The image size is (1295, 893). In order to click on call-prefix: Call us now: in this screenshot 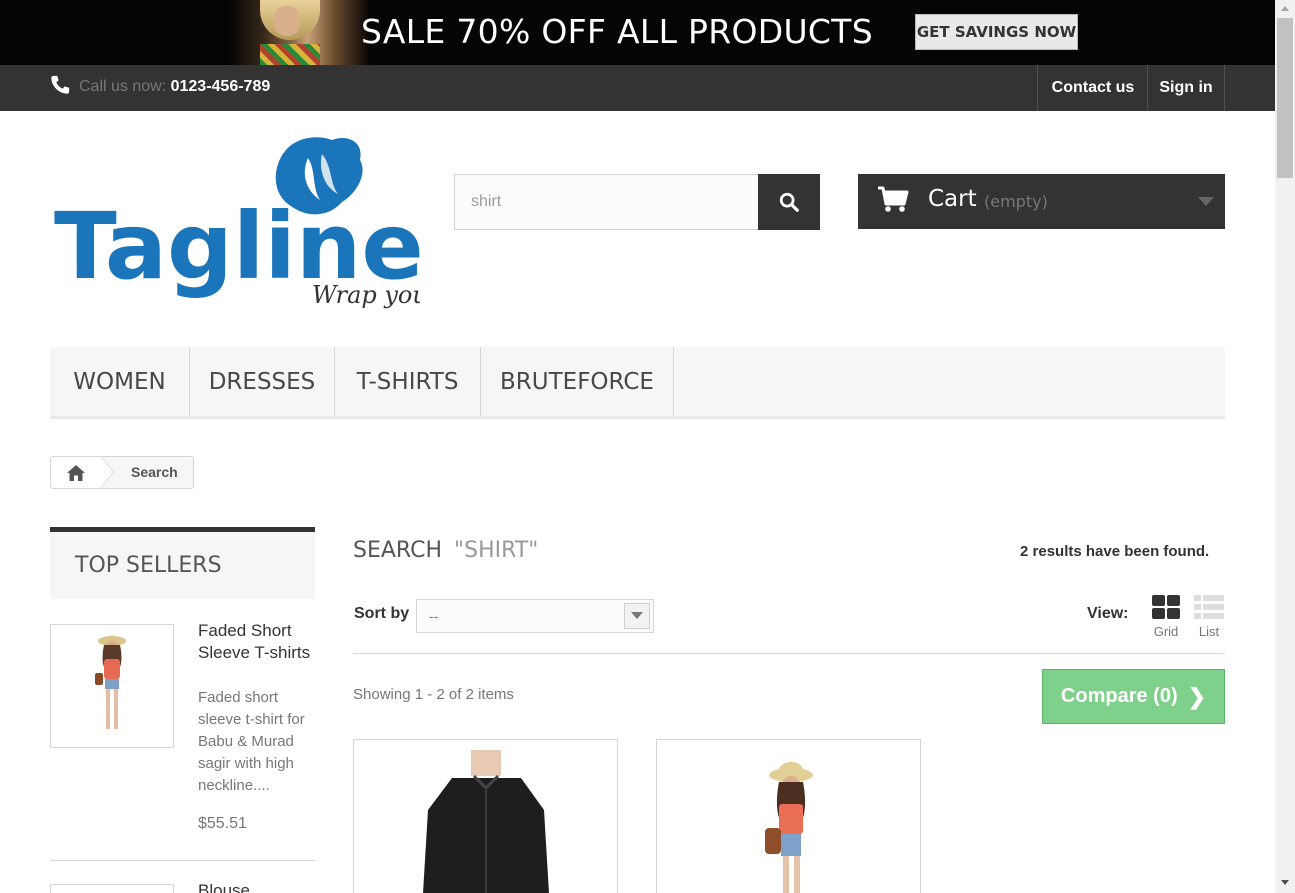, I will do `click(123, 86)`.